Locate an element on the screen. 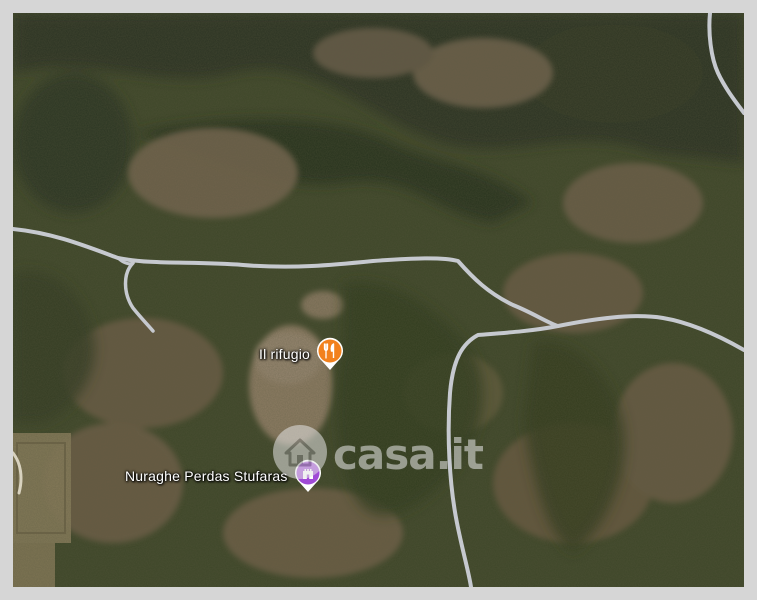 This screenshot has height=600, width=757. restaurant-fork-knife-icon is located at coordinates (330, 354).